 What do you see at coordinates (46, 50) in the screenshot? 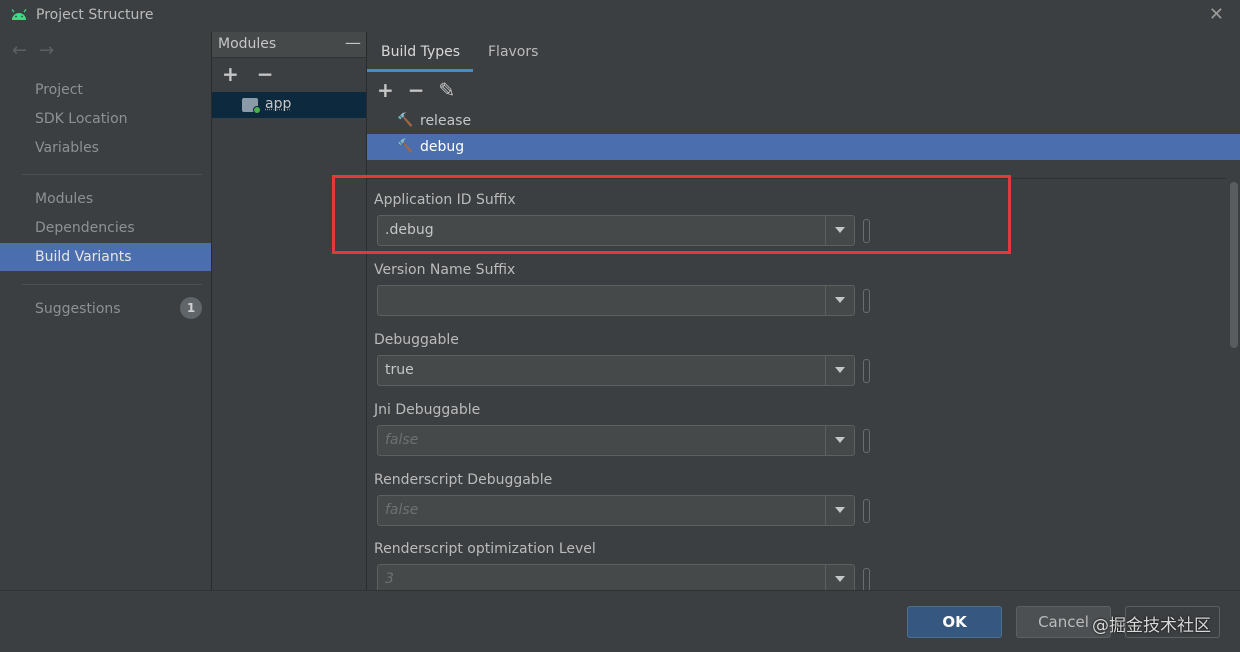
I see `forward-arrow-icon: →` at bounding box center [46, 50].